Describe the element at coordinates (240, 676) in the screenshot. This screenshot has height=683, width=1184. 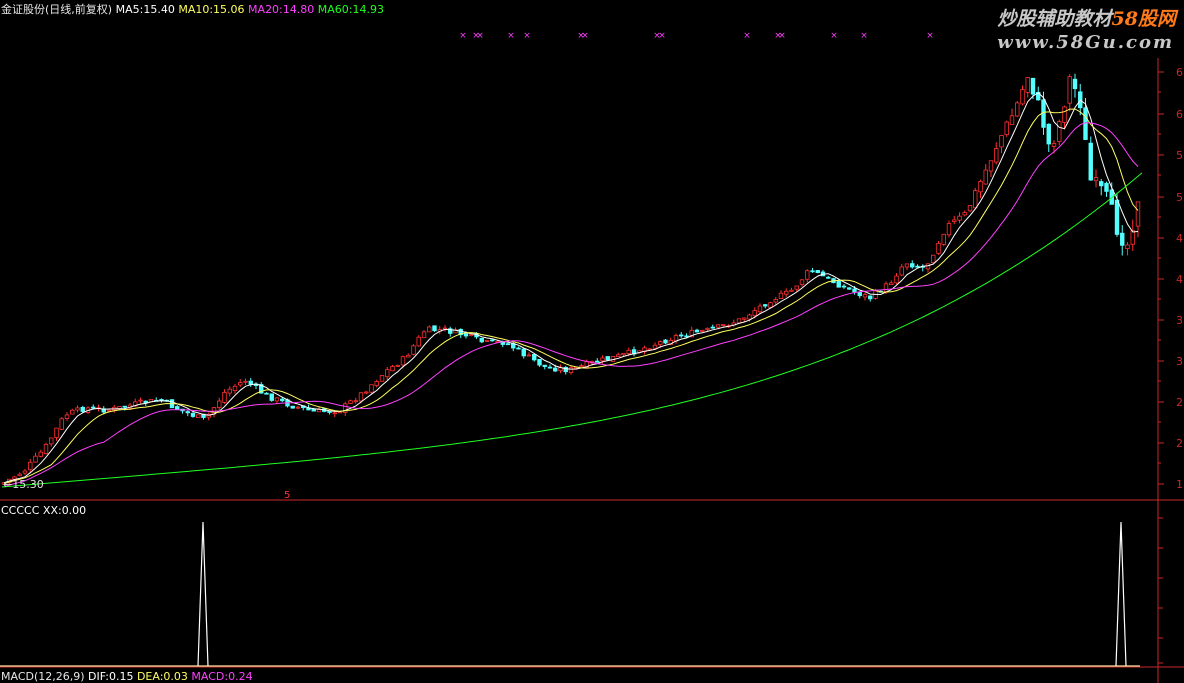
I see `macd-value: 0.24` at that location.